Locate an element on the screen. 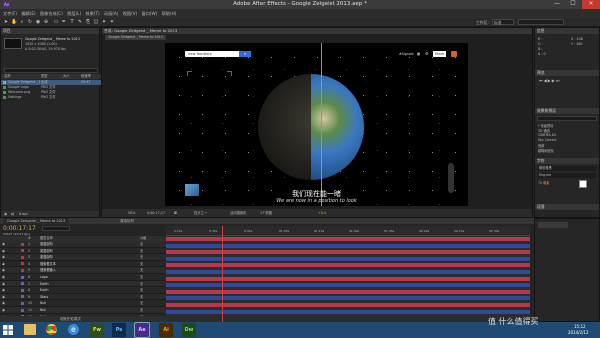  layer-name: 搜索框输入 is located at coordinates (48, 270).